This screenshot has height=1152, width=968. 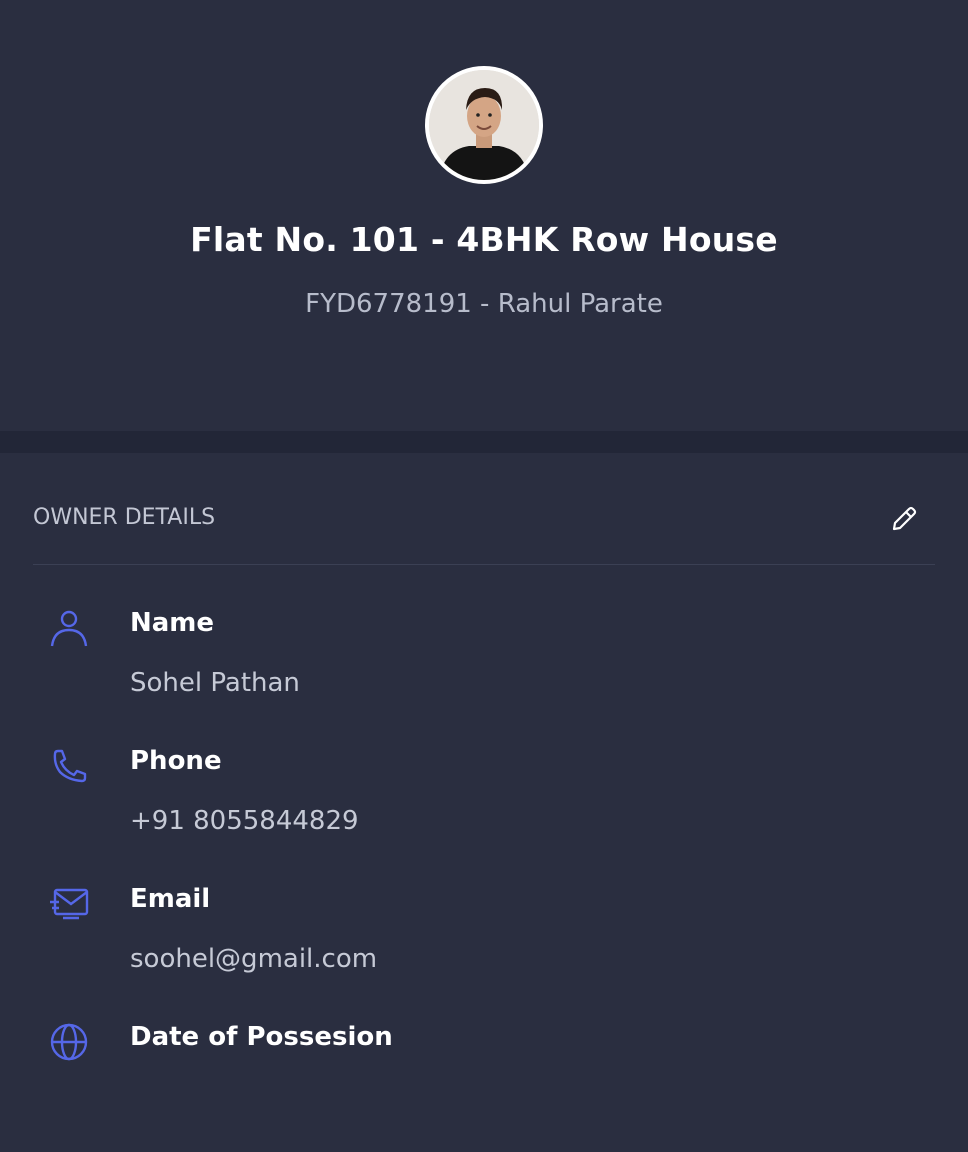 I want to click on globe-icon, so click(x=70, y=1044).